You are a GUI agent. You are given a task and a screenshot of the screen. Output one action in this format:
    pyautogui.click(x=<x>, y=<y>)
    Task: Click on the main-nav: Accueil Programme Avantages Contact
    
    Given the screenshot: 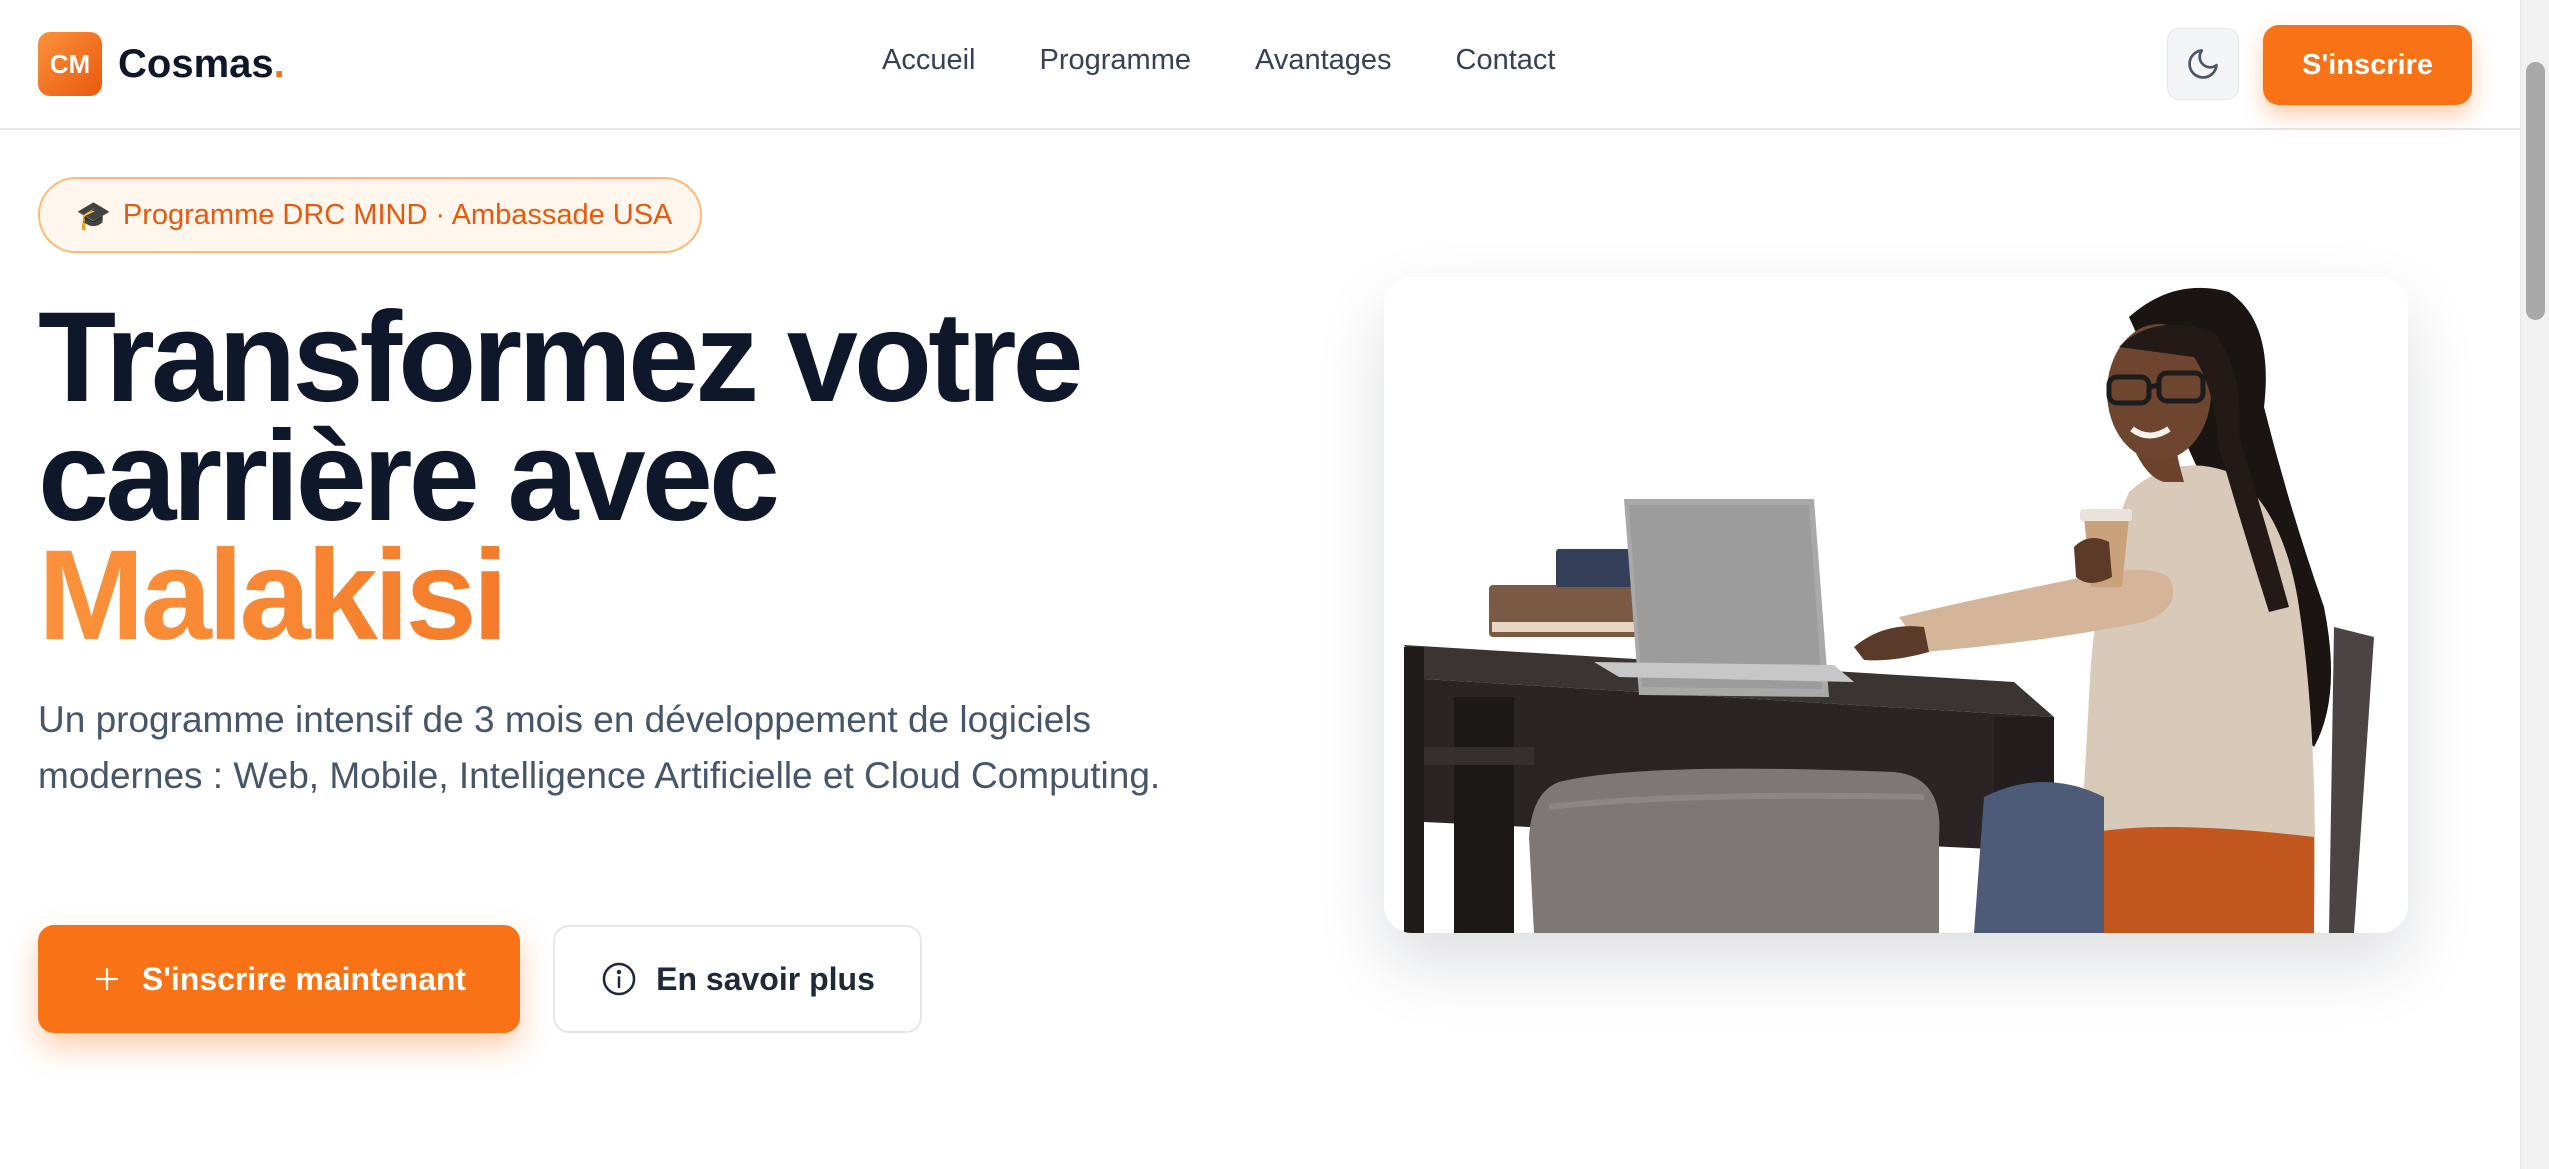 What is the action you would take?
    pyautogui.click(x=1218, y=60)
    